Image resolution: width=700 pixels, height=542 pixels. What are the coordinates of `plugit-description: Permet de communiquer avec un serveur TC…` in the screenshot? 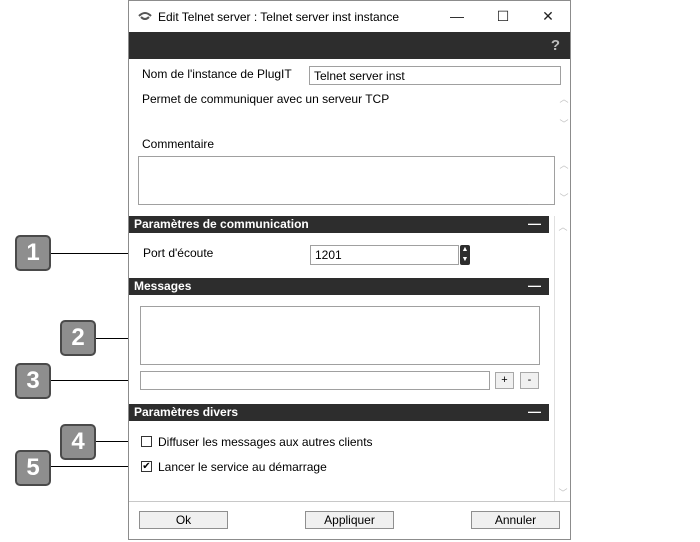 It's located at (266, 99).